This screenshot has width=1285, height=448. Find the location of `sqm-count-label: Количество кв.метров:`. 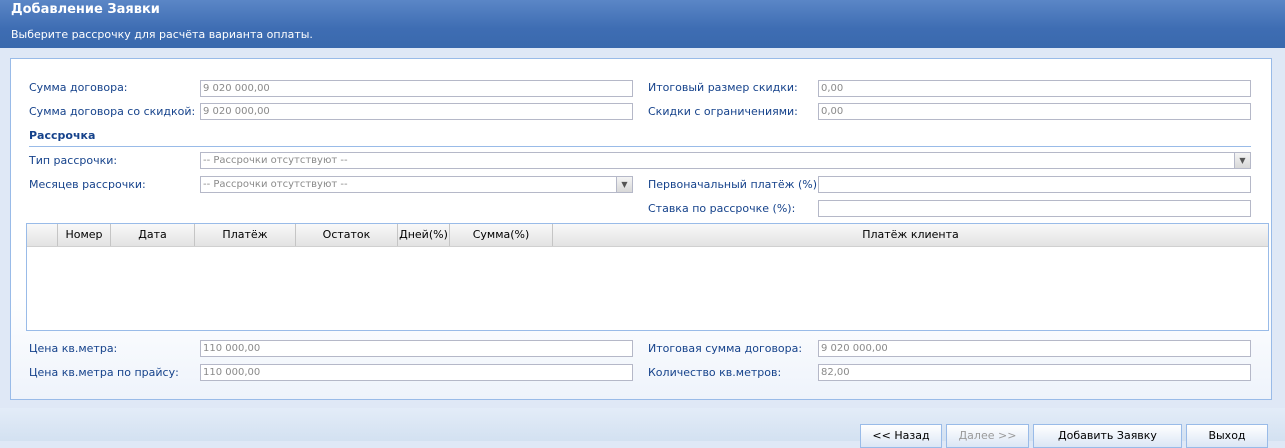

sqm-count-label: Количество кв.метров: is located at coordinates (715, 372).